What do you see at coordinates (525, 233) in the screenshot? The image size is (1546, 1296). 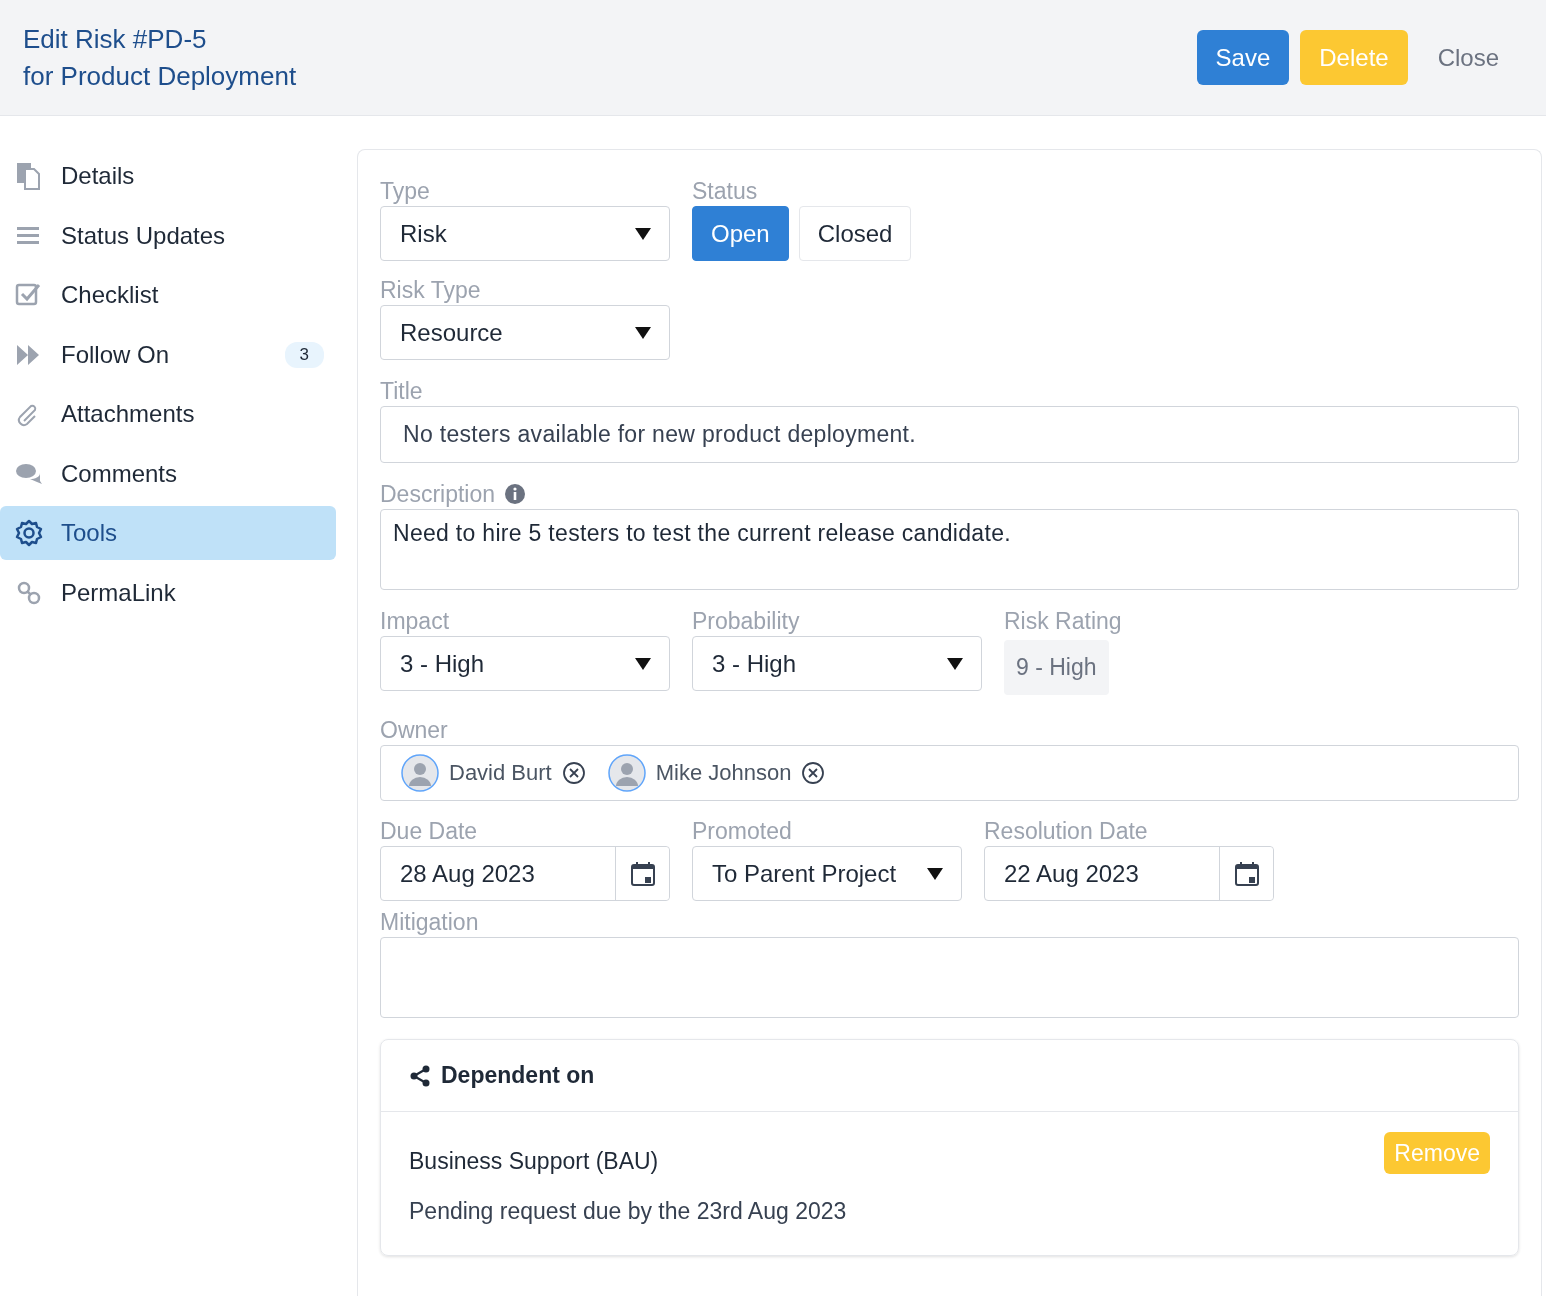 I see `dropdown: Risk` at bounding box center [525, 233].